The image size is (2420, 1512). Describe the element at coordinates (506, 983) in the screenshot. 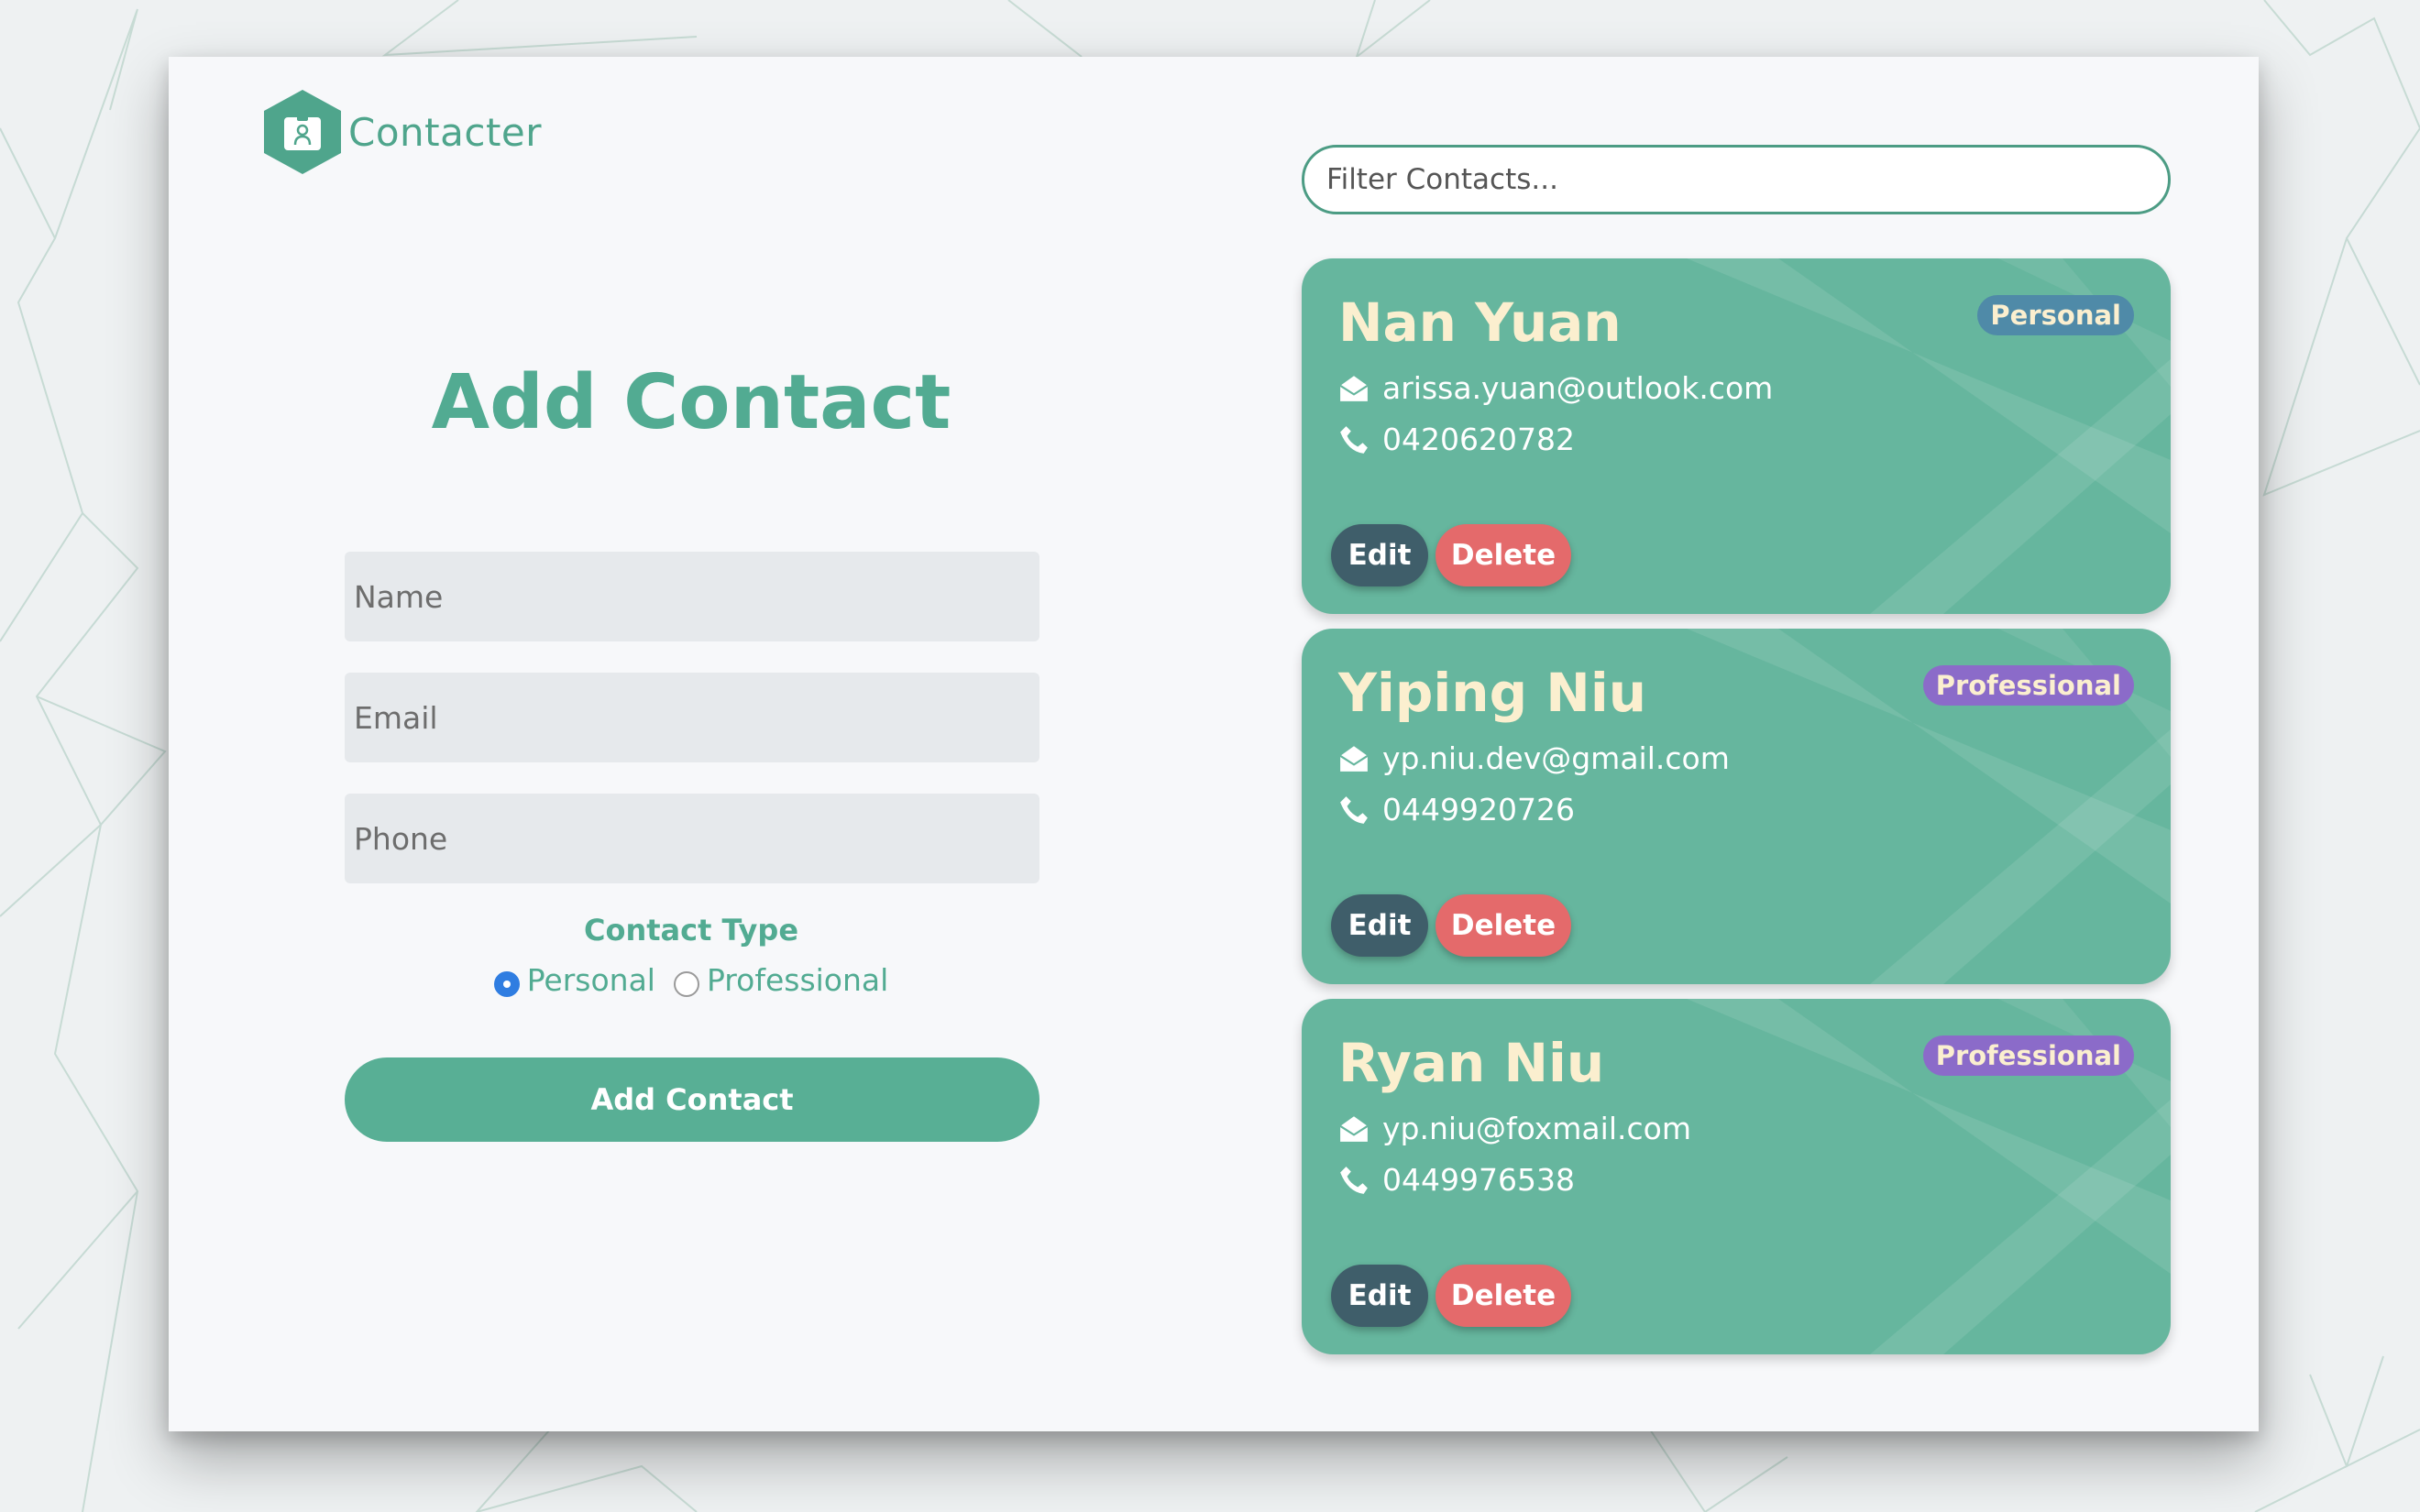

I see `personal-radio` at that location.